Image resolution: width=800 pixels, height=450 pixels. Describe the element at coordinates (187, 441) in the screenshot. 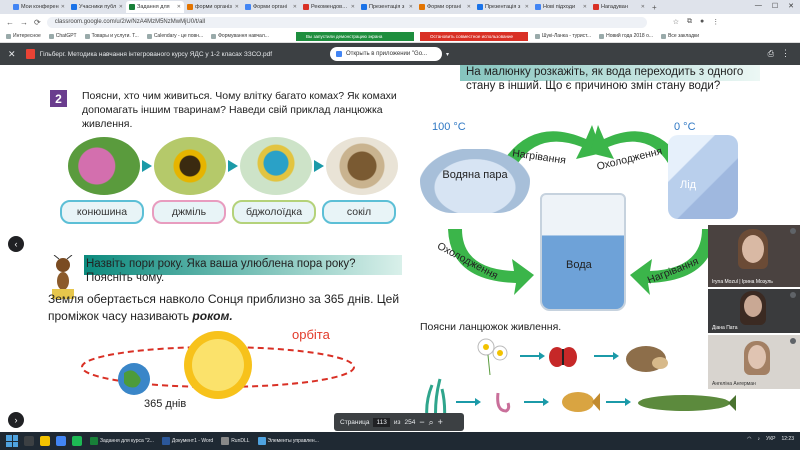

I see `taskbar-app: Документ1 - Word` at that location.